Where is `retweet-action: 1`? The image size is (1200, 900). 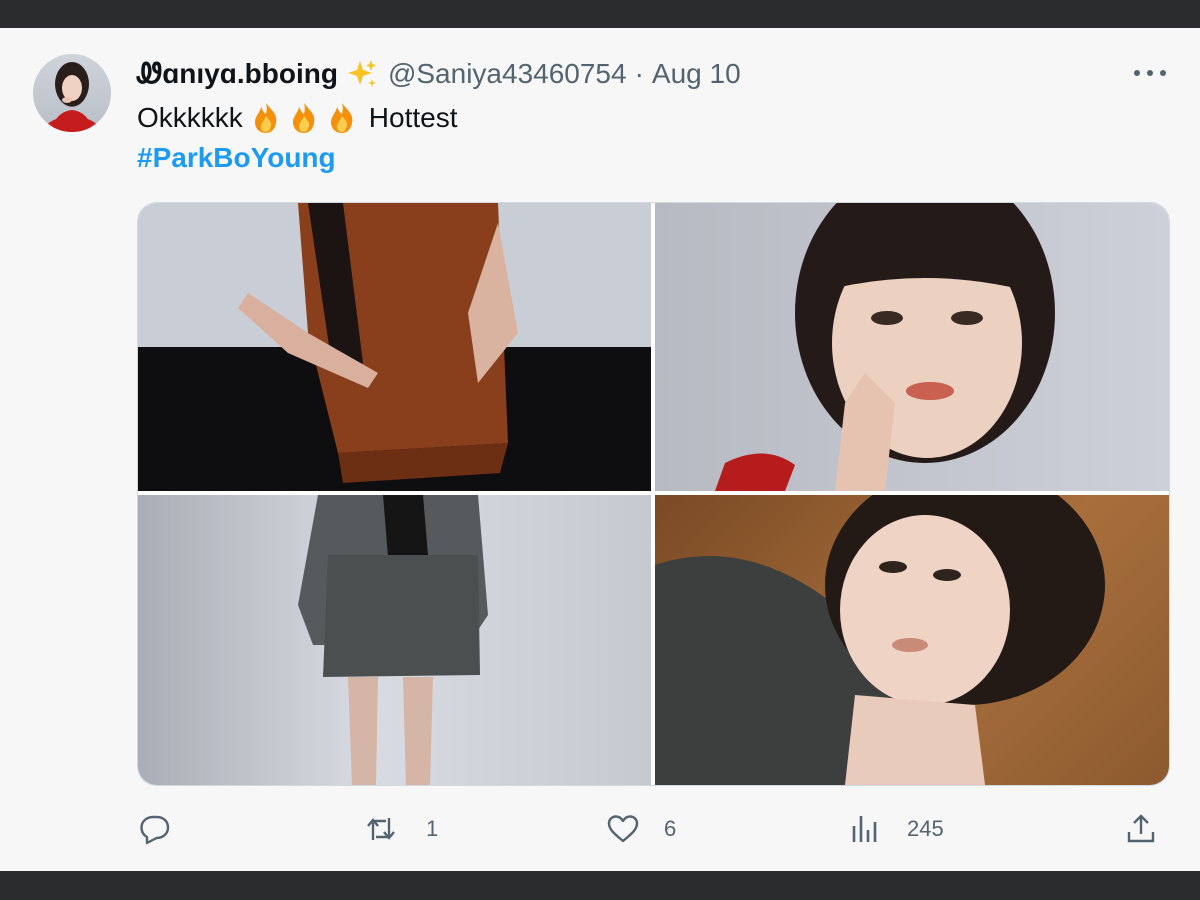
retweet-action: 1 is located at coordinates (401, 829).